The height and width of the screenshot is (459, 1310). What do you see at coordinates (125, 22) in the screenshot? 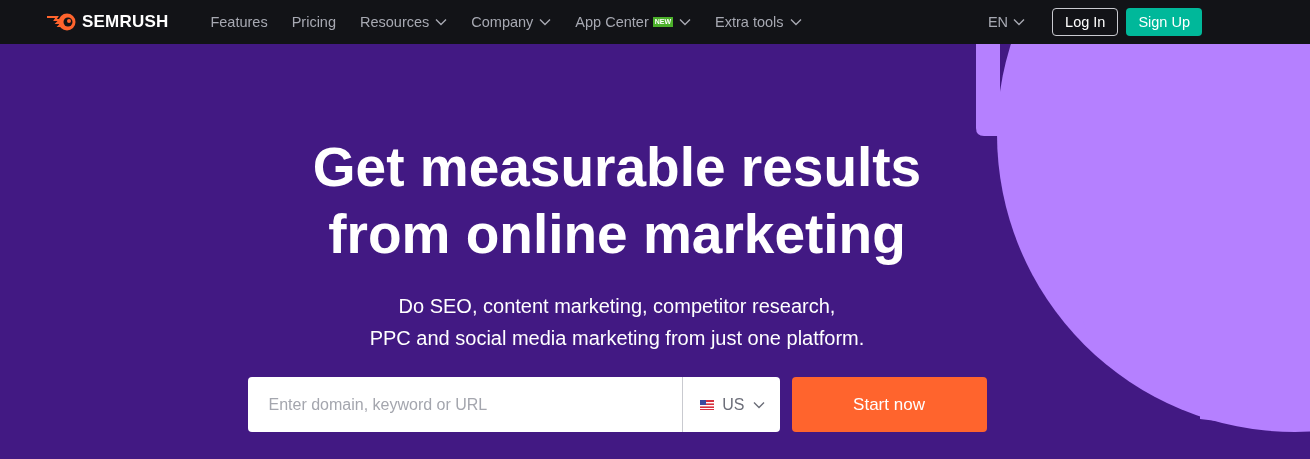
I see `brand-name: SEMRUSH` at bounding box center [125, 22].